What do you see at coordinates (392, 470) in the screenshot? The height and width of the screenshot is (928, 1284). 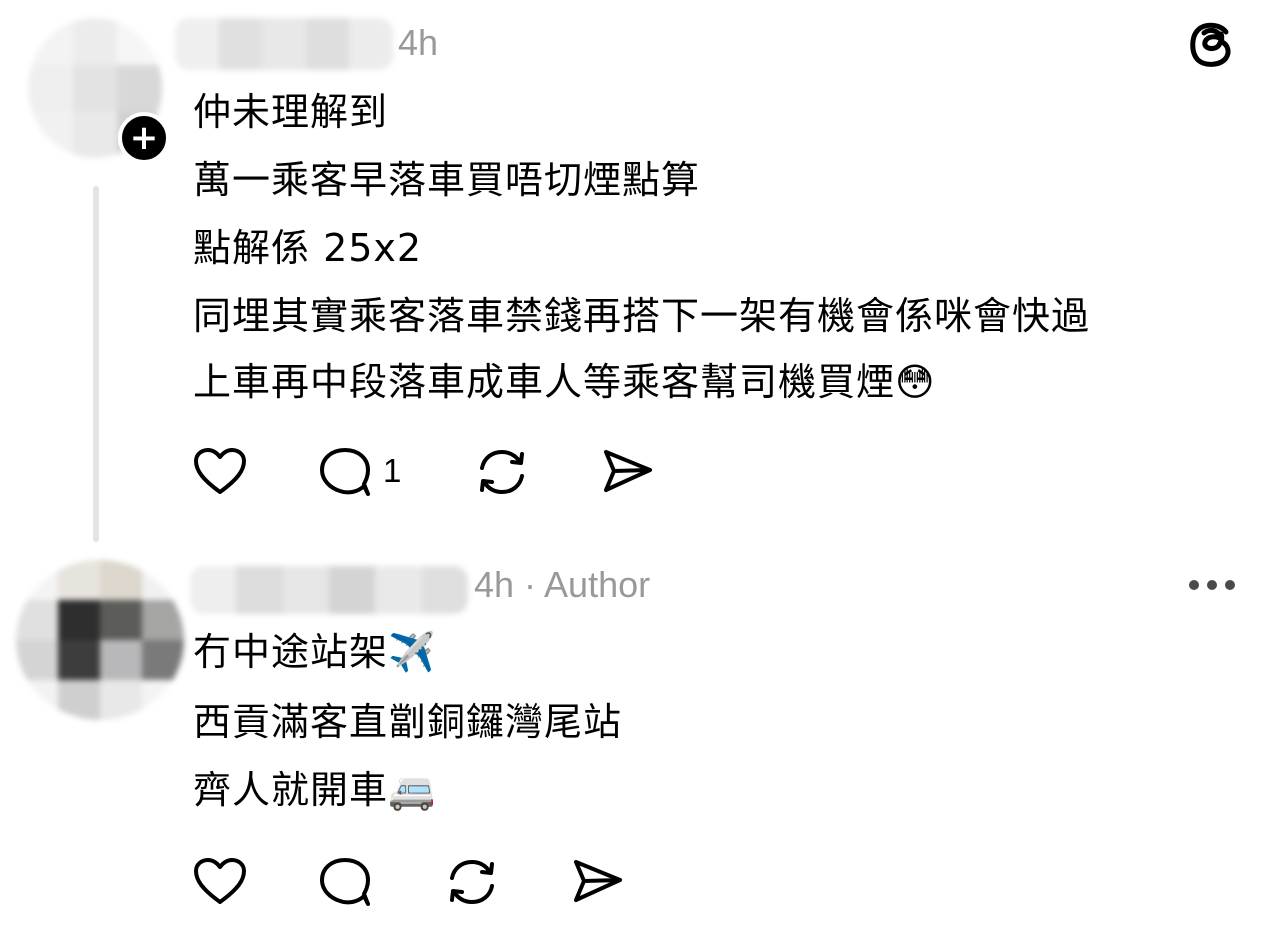 I see `reply-count: 1` at bounding box center [392, 470].